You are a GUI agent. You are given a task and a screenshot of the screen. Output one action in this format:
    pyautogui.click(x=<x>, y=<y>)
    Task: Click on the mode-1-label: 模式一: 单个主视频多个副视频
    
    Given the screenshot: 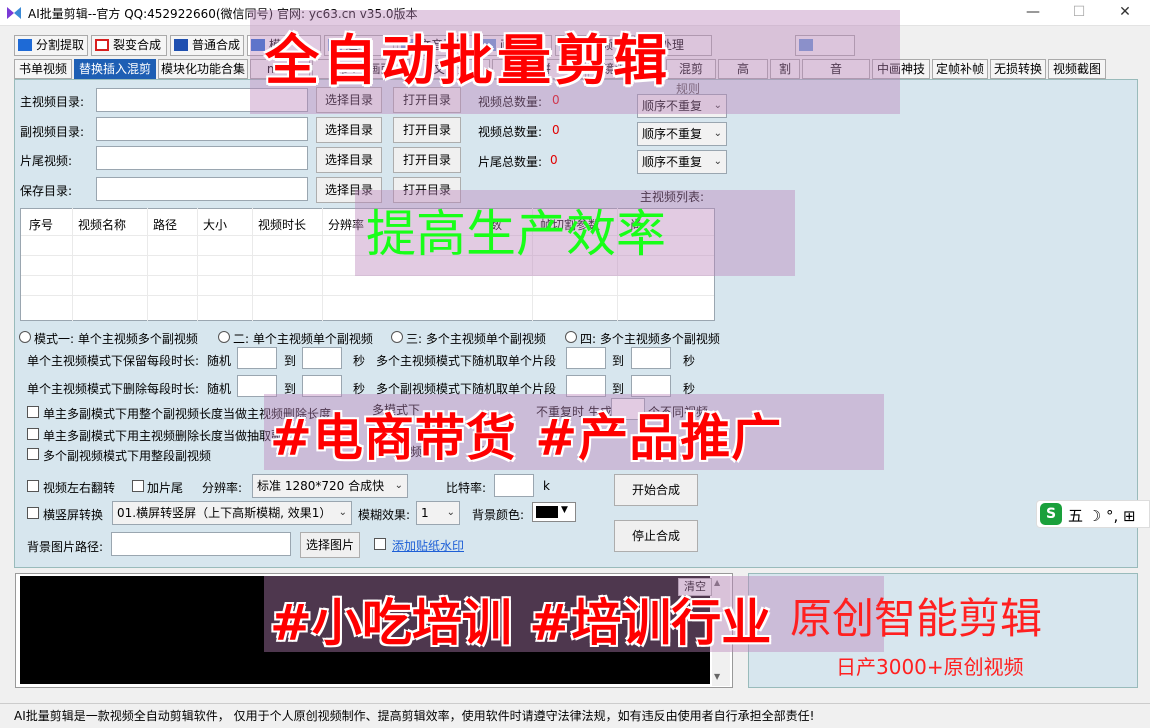 What is the action you would take?
    pyautogui.click(x=116, y=339)
    